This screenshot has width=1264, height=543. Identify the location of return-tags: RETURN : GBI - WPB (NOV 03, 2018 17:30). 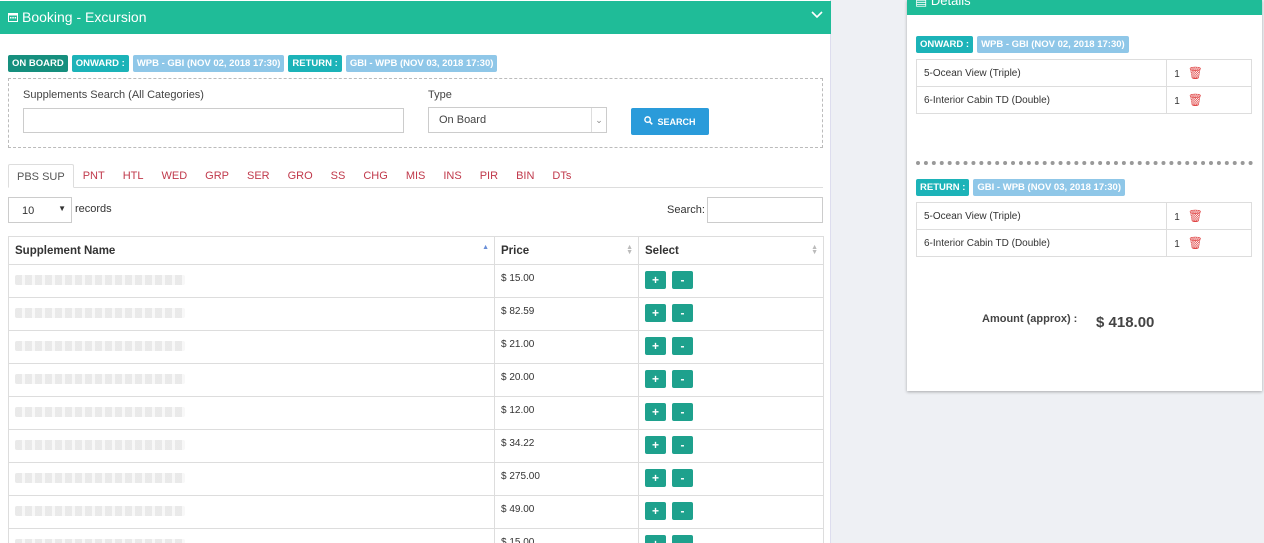
(1020, 187).